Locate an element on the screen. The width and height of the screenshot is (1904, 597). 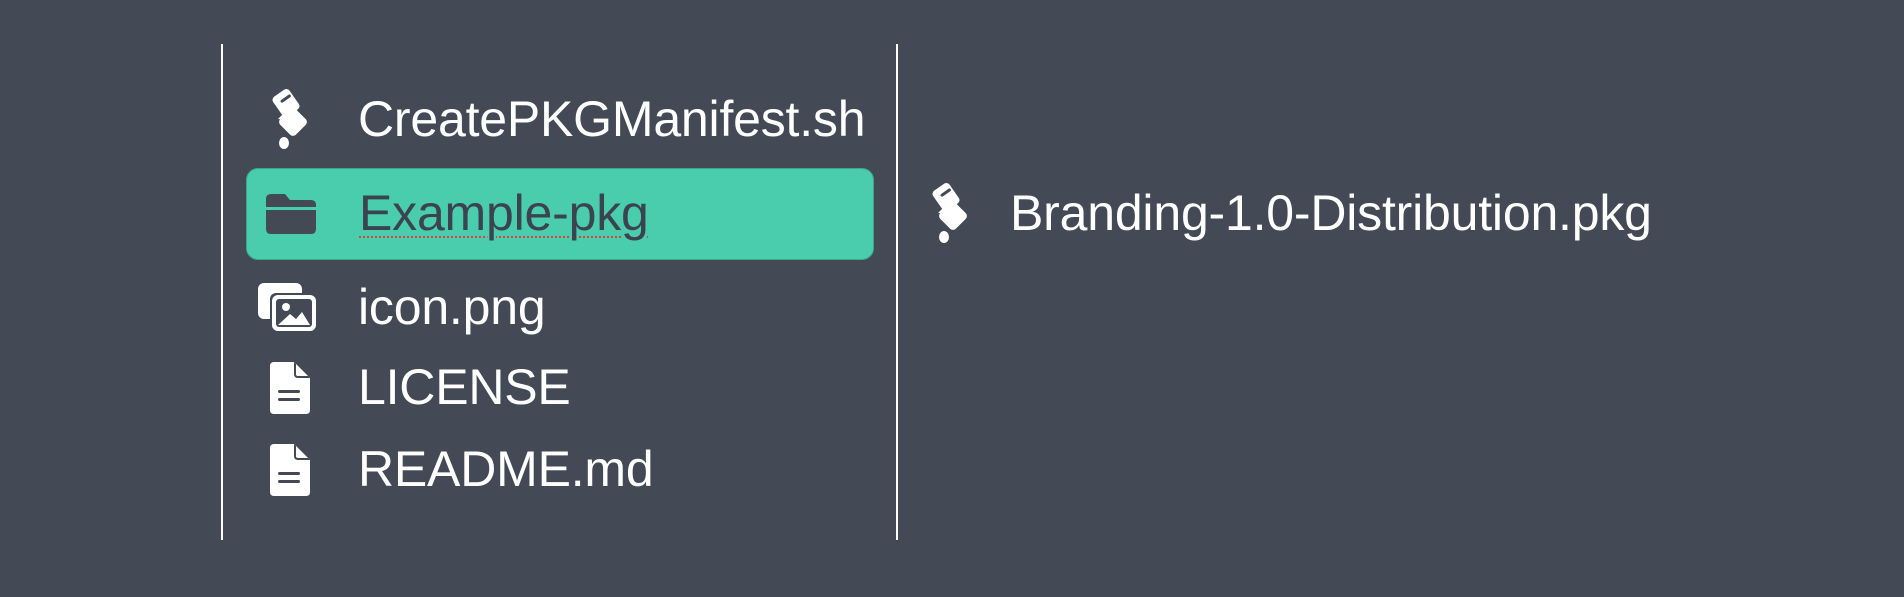
file-name-label: README.md is located at coordinates (506, 469).